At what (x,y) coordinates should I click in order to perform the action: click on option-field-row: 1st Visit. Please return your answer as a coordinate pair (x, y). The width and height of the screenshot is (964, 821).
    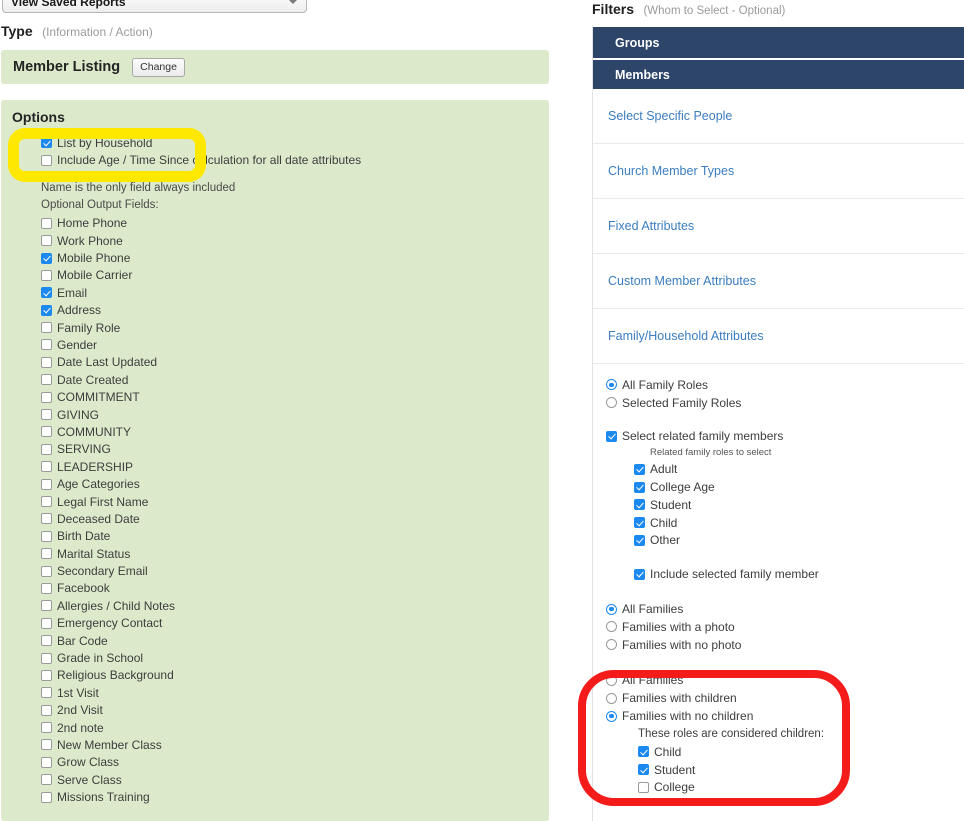
    Looking at the image, I should click on (280, 692).